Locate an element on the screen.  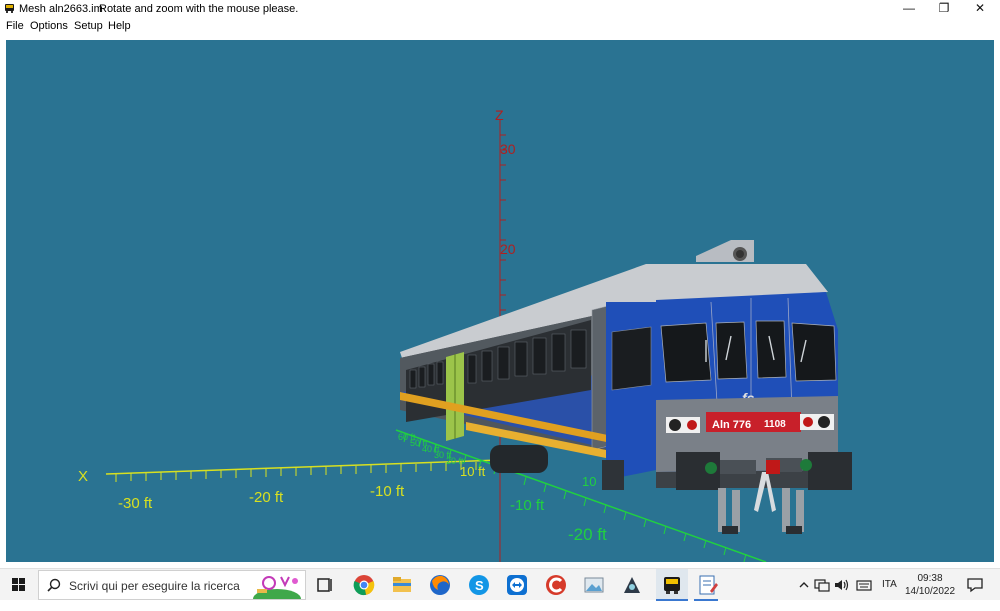
x-tick-minus-10: -10 ft is located at coordinates (387, 491).